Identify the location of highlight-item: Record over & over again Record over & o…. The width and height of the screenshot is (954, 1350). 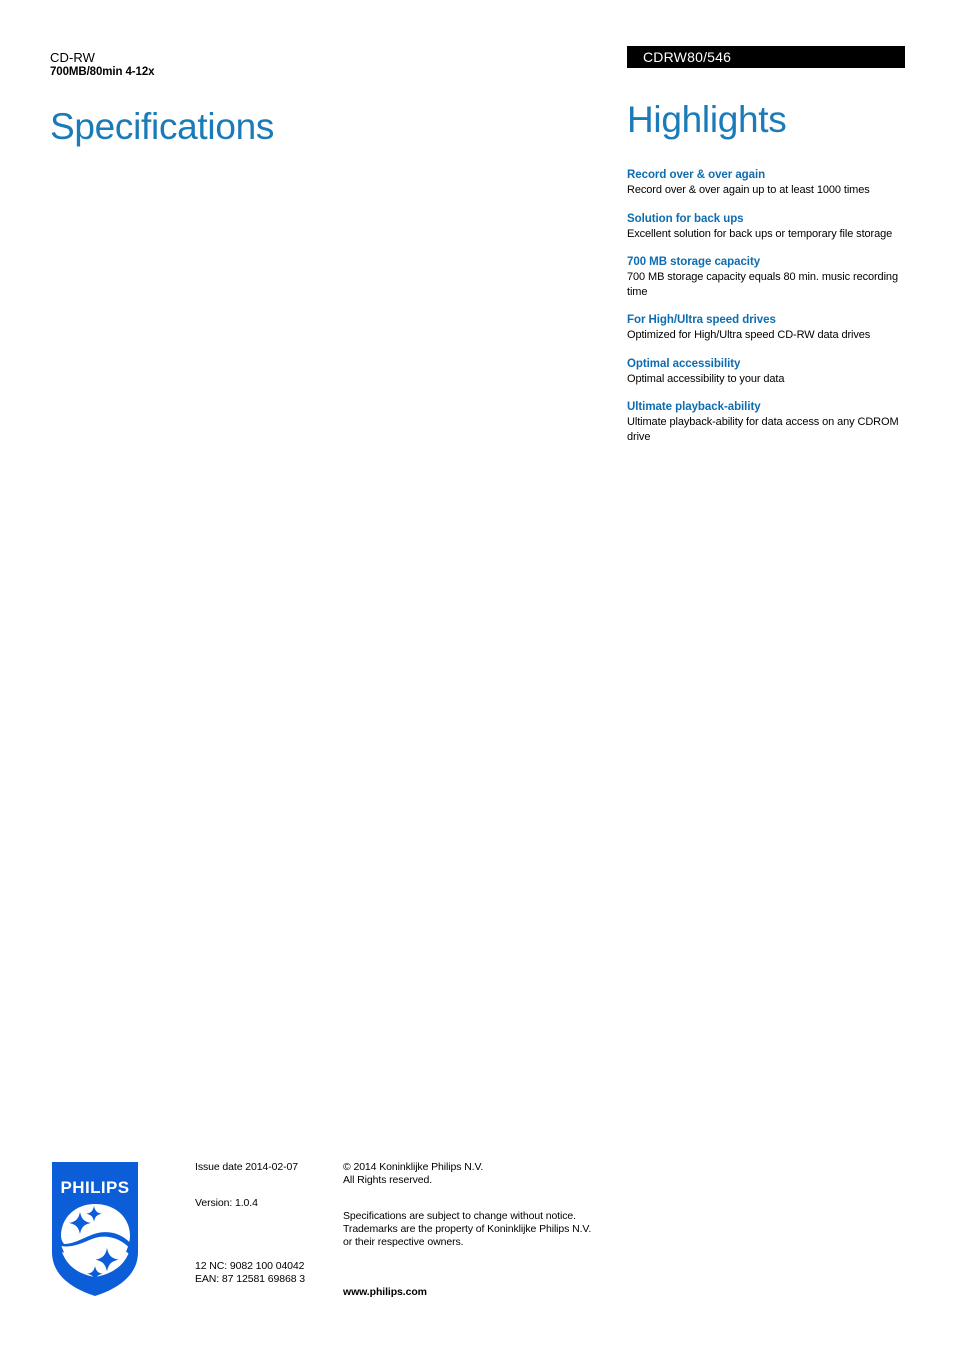
(766, 183).